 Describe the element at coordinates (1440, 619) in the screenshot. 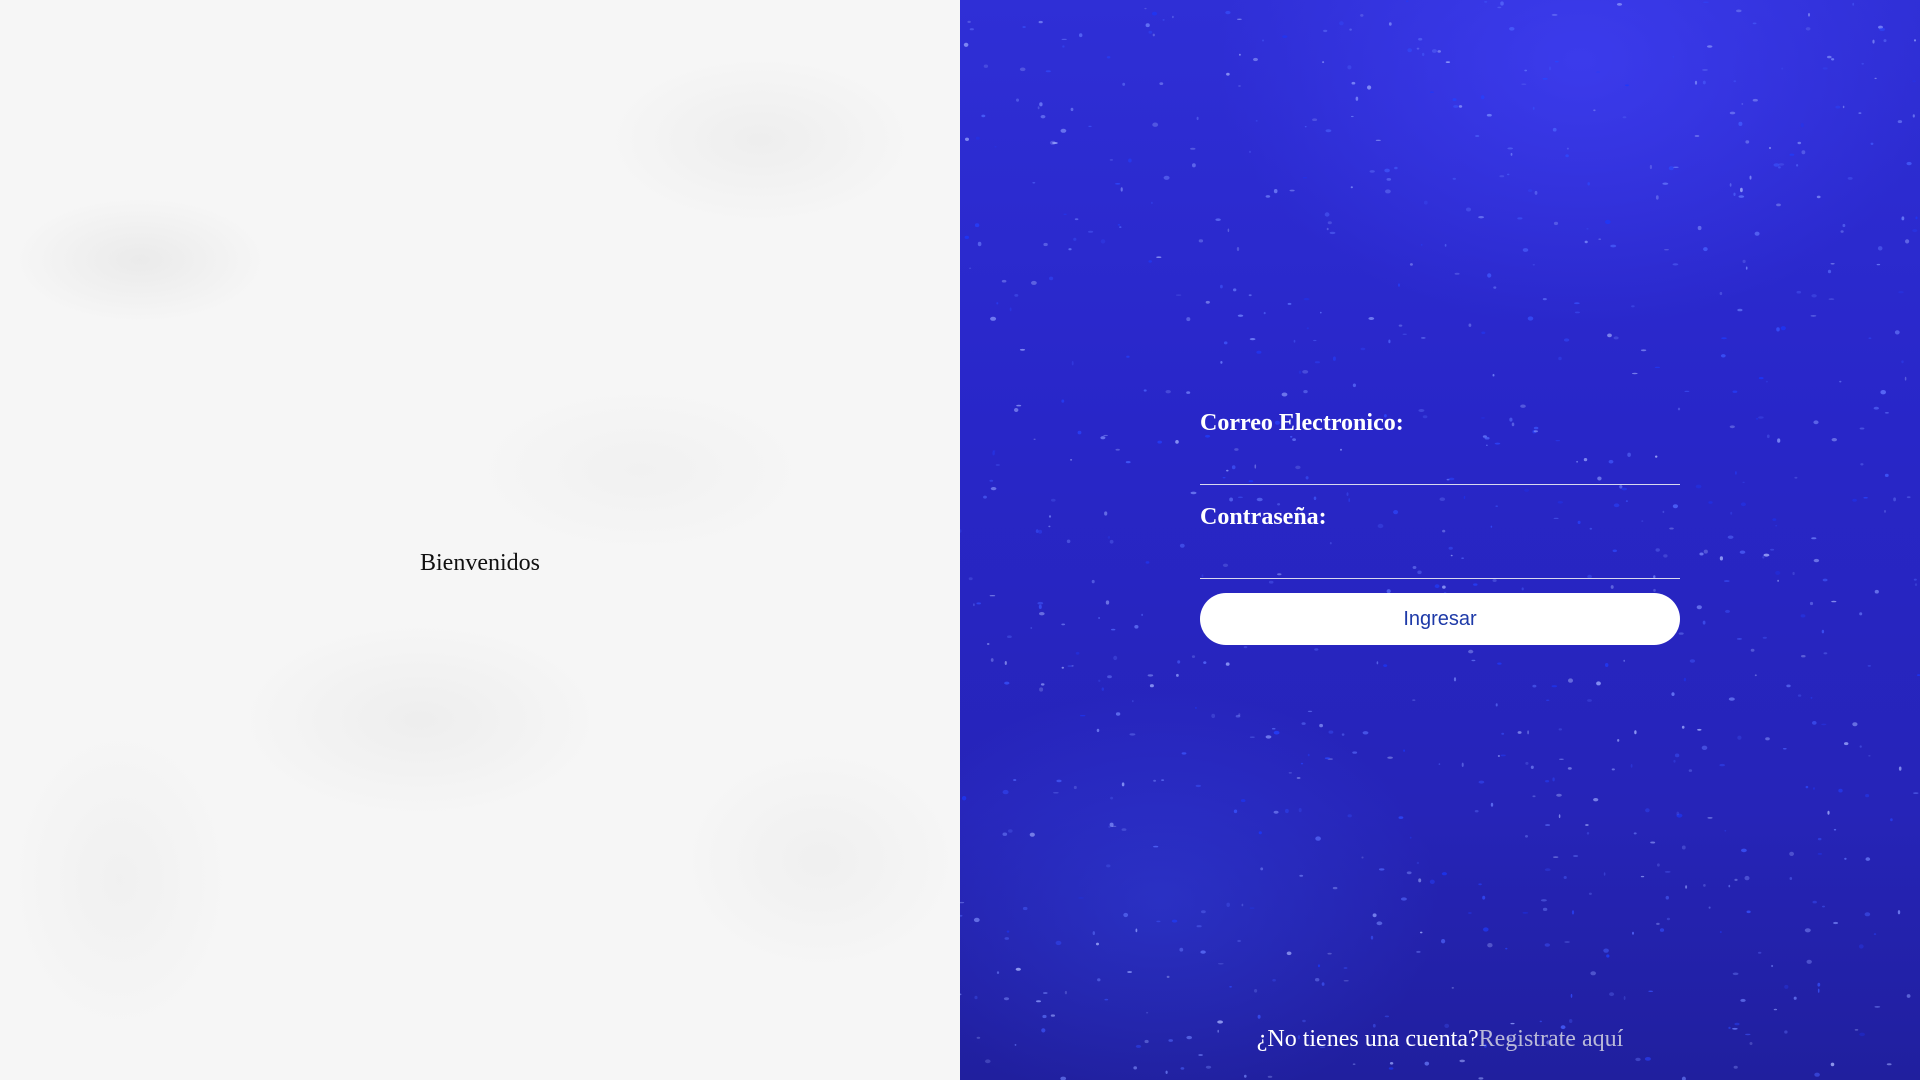

I see `login-button: Ingresar` at that location.